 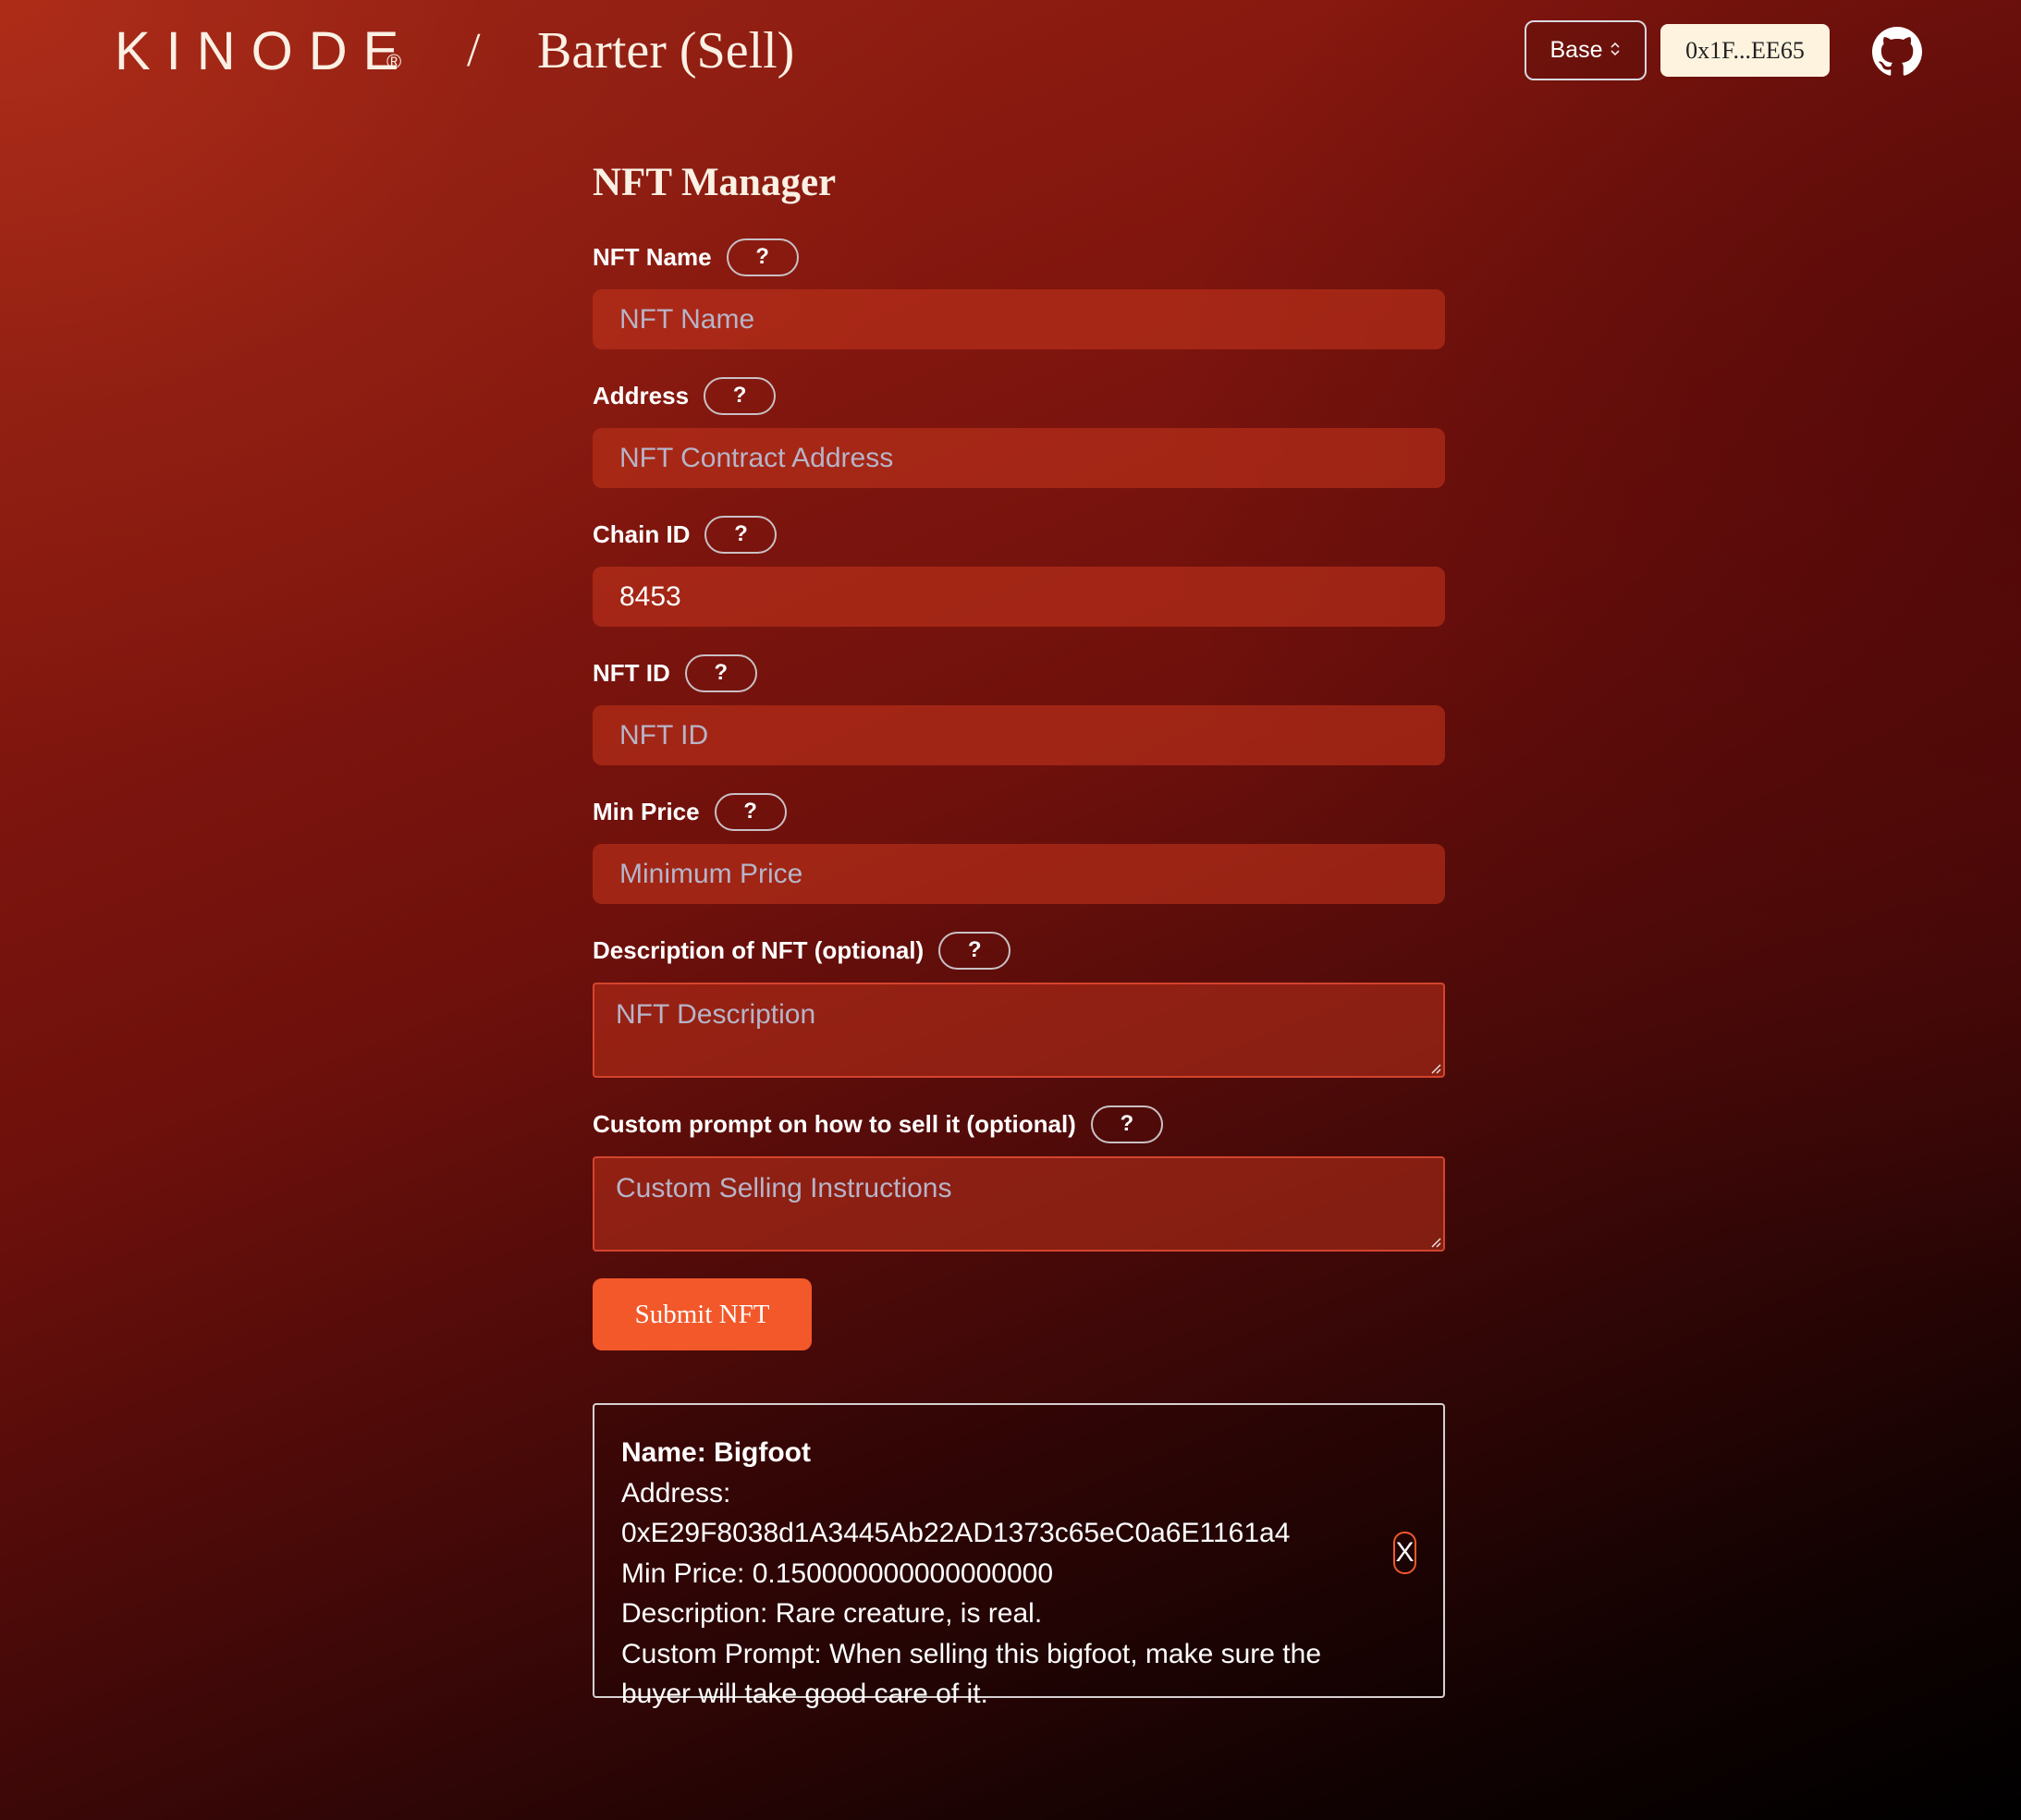 What do you see at coordinates (1576, 50) in the screenshot?
I see `network-label: Base` at bounding box center [1576, 50].